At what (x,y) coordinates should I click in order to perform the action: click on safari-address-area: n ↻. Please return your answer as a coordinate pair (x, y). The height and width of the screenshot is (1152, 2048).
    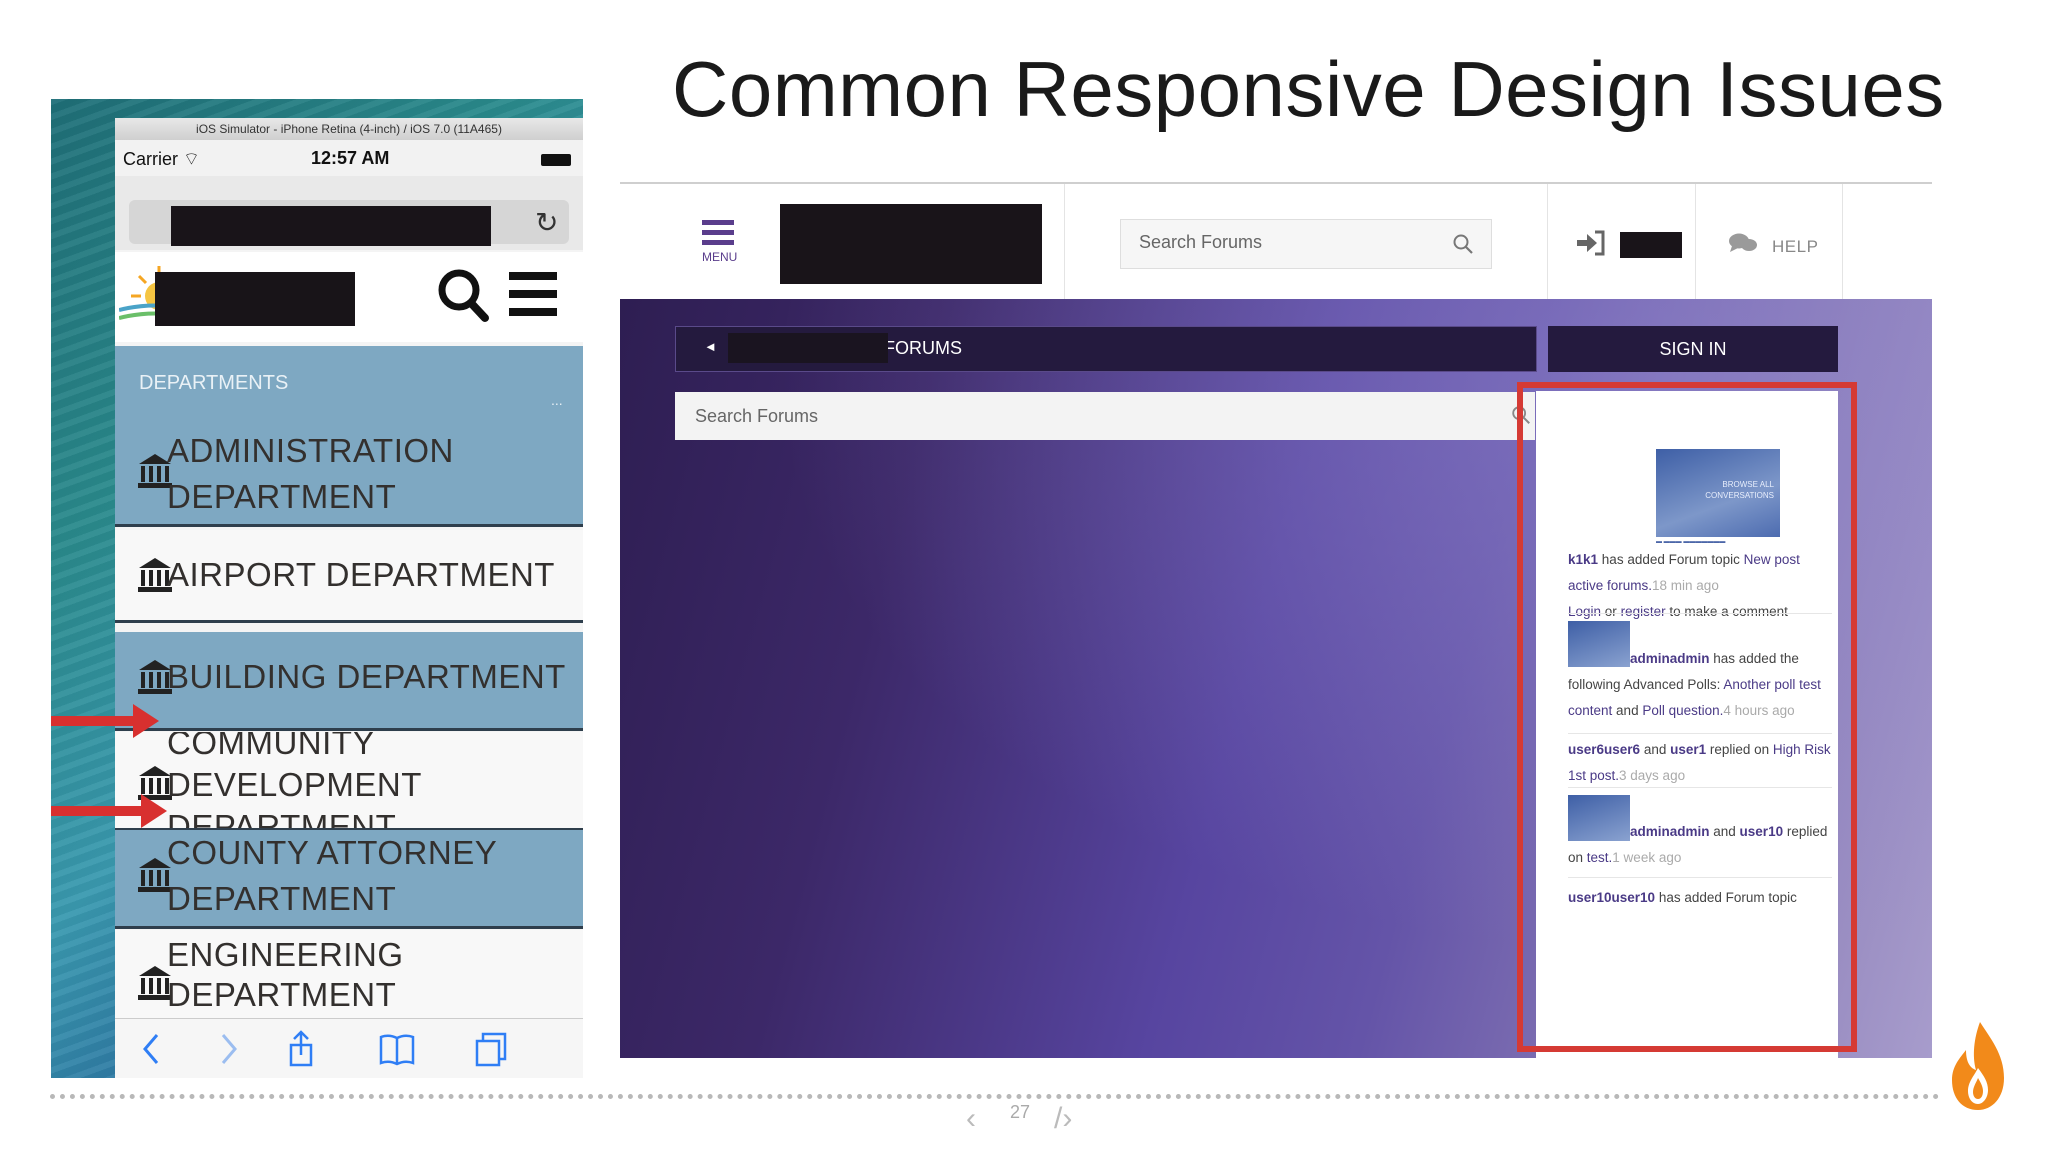
    Looking at the image, I should click on (349, 213).